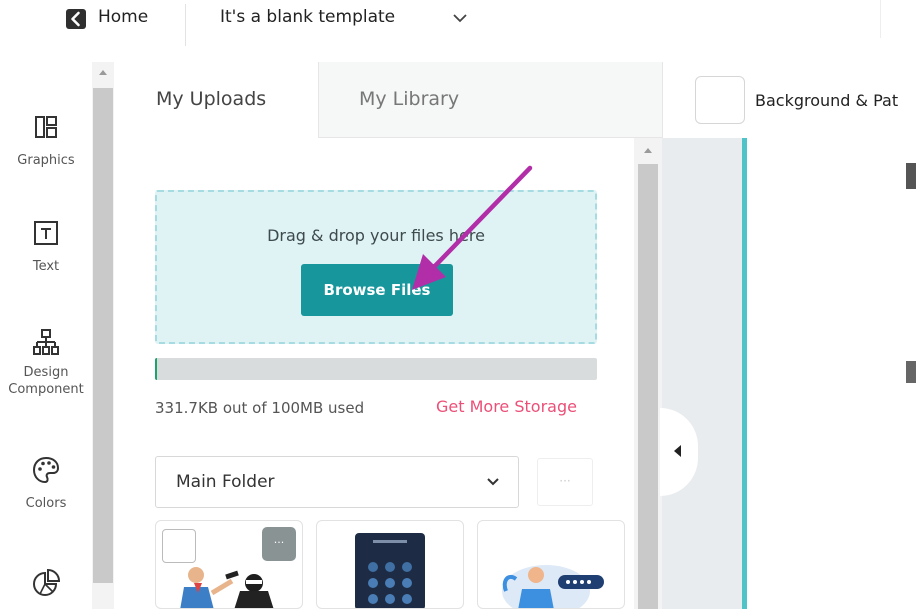  What do you see at coordinates (390, 570) in the screenshot?
I see `upload-image-phone-icon` at bounding box center [390, 570].